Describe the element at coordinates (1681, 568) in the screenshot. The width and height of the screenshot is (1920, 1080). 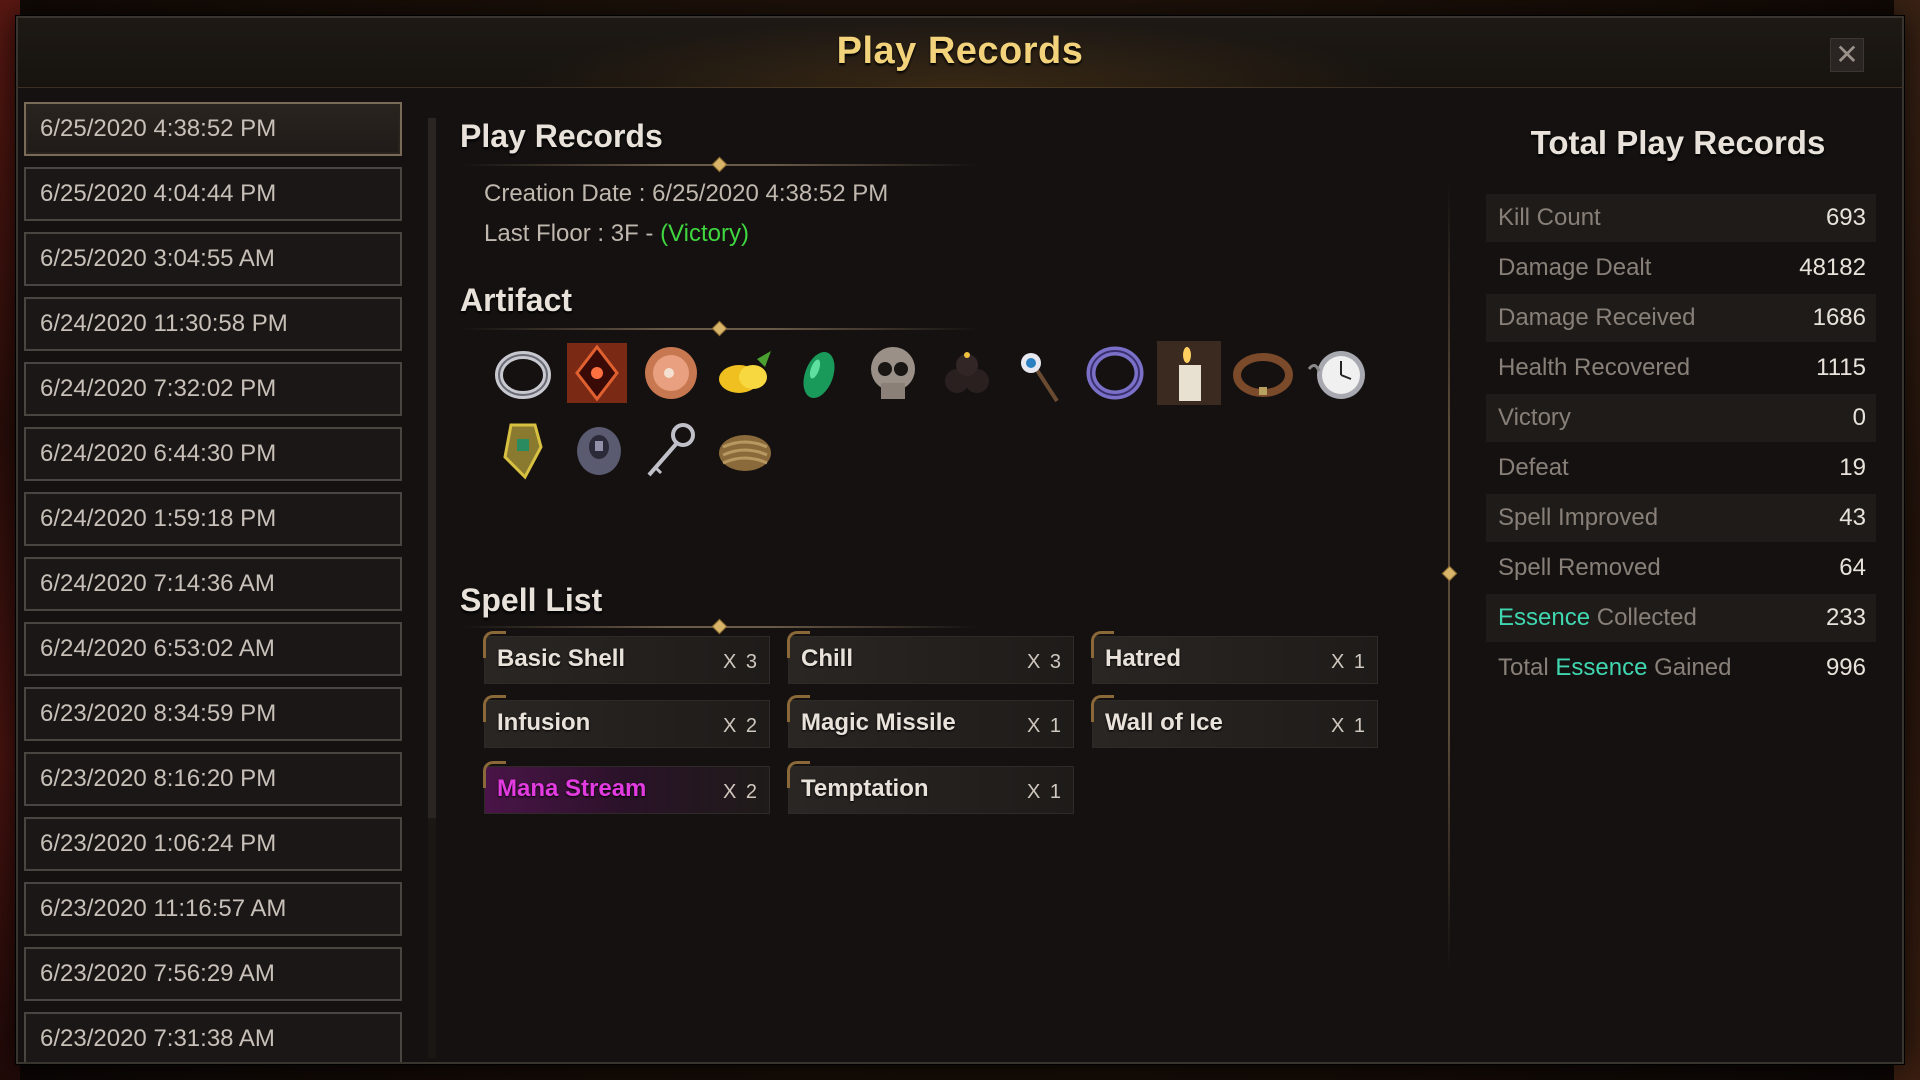
I see `stat-row: Spell Removed 64` at that location.